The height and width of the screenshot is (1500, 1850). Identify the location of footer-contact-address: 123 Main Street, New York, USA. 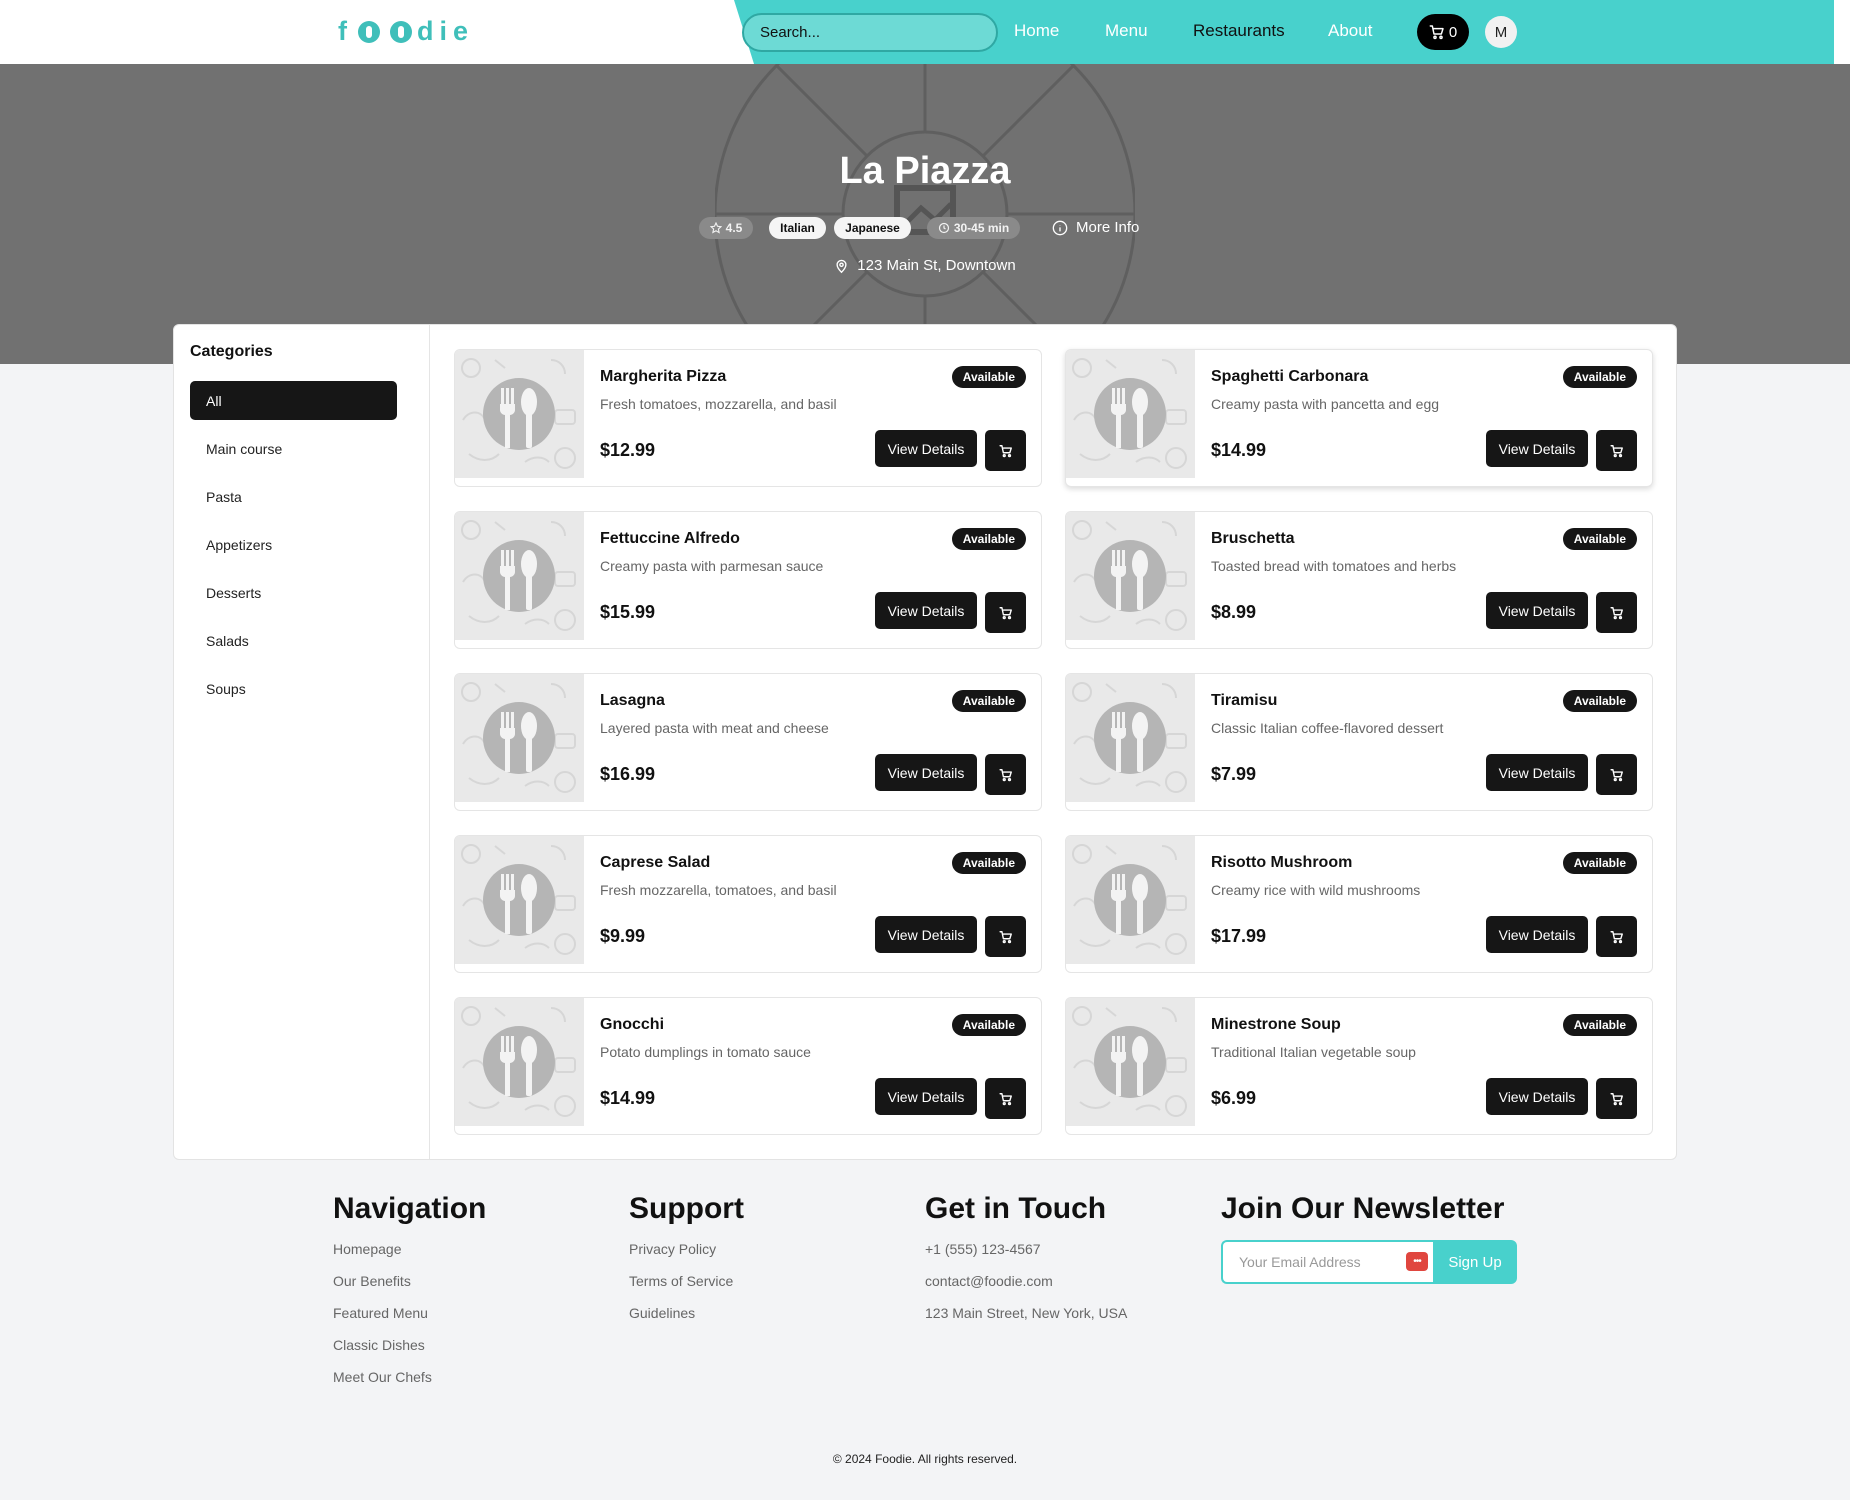
(1026, 1313).